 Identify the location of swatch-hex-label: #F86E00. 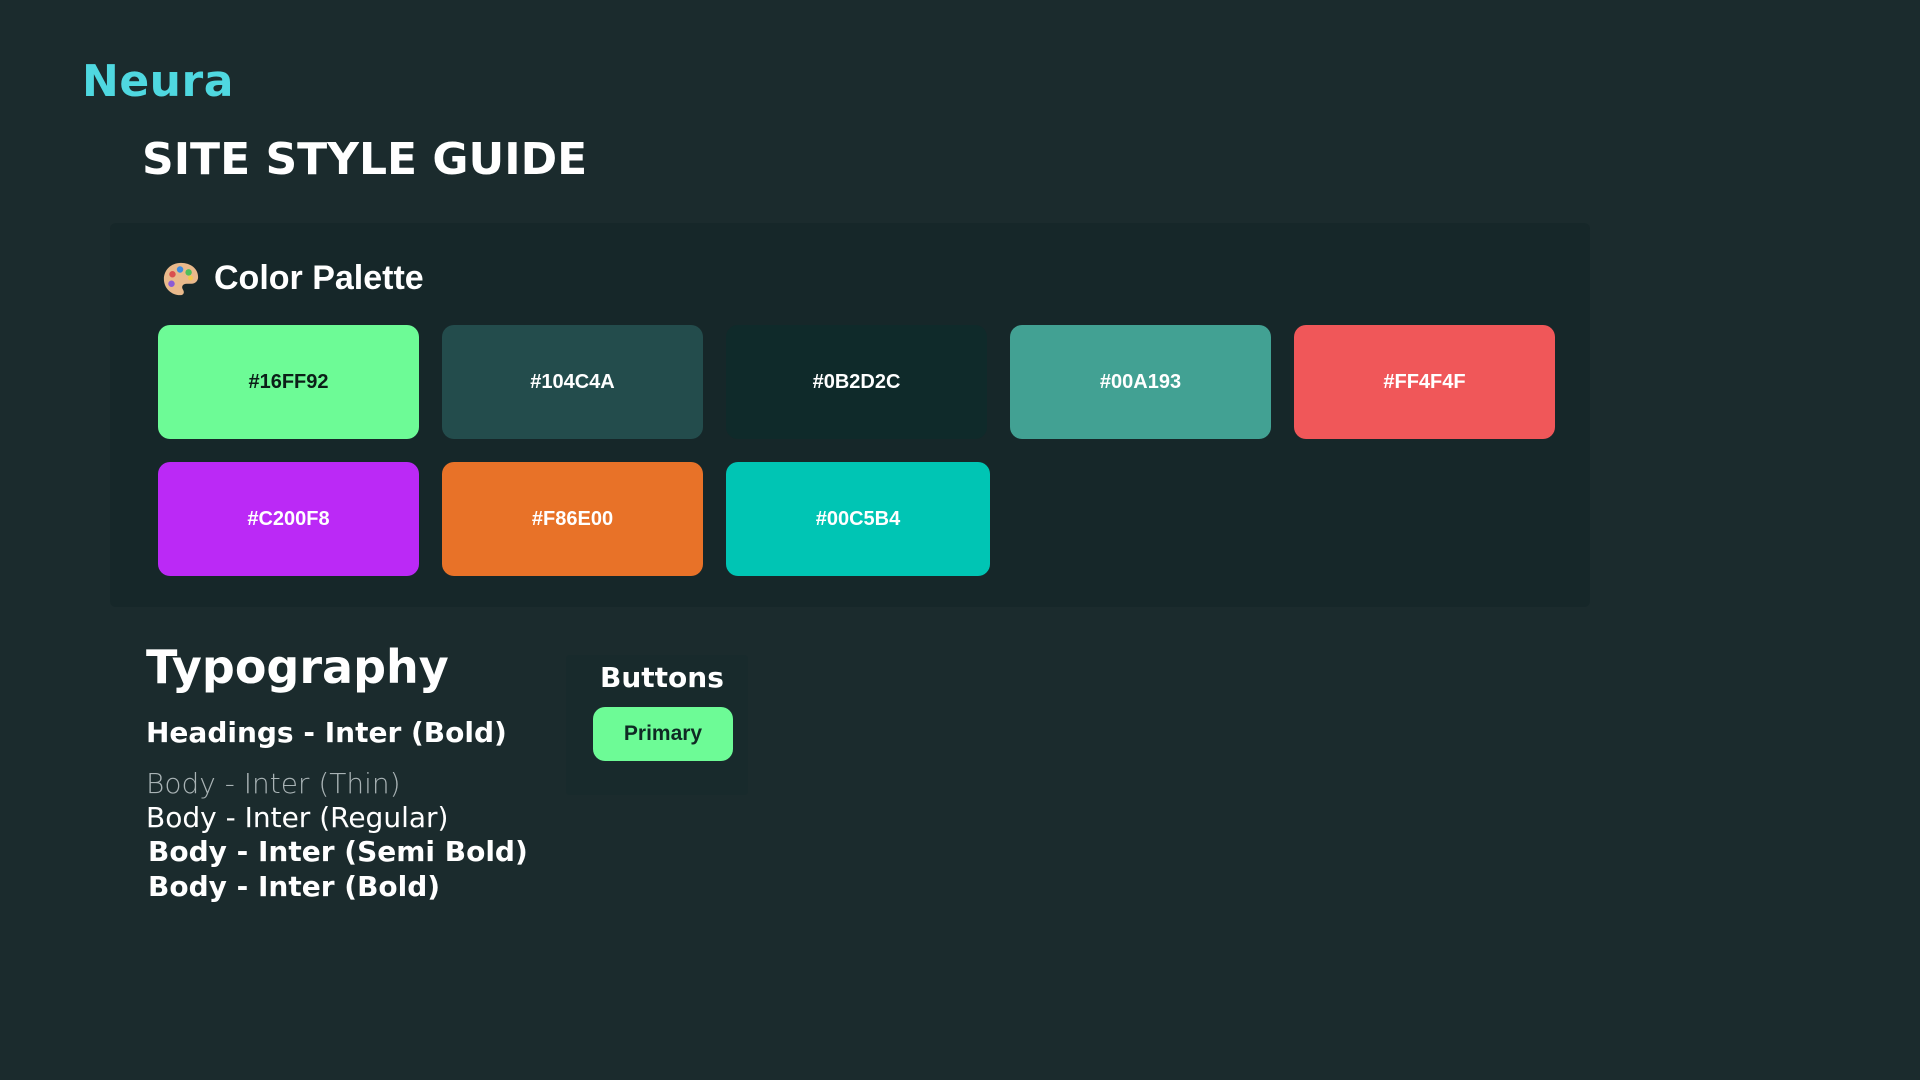
(572, 518).